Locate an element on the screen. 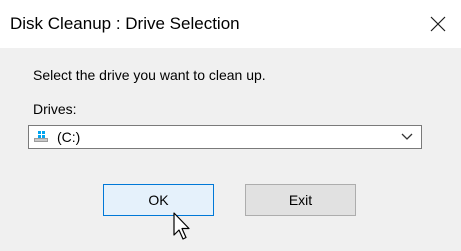  close-button is located at coordinates (438, 24).